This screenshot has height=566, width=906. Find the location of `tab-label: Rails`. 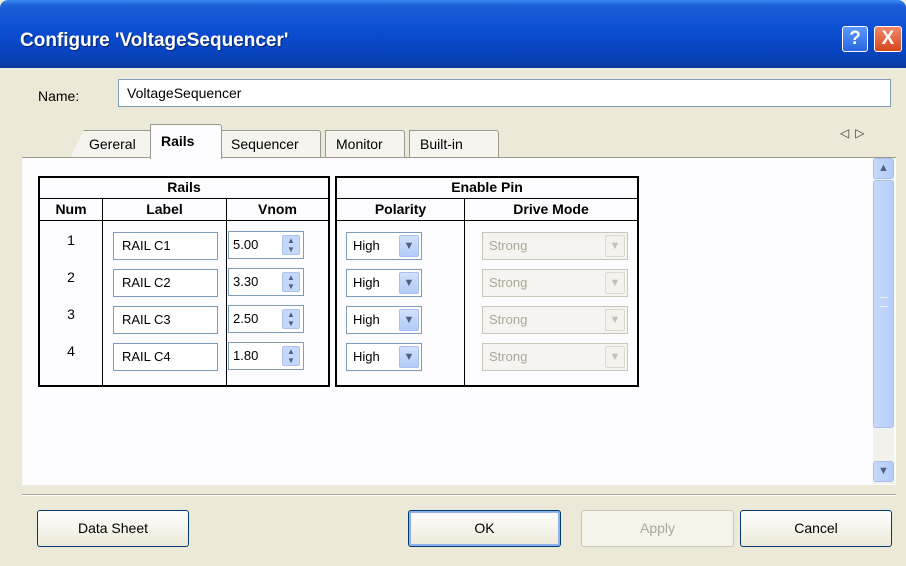

tab-label: Rails is located at coordinates (178, 141).